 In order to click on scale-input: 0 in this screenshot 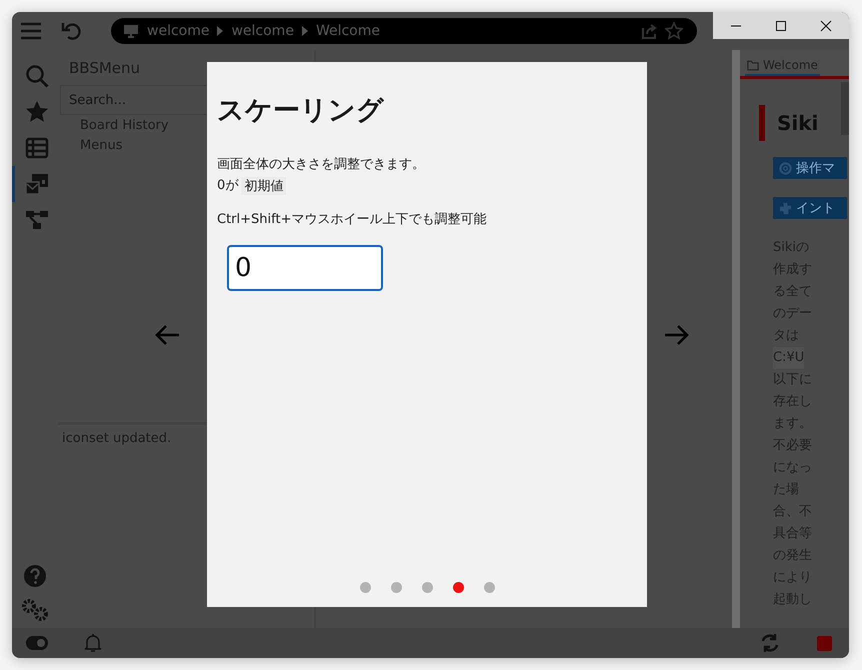, I will do `click(305, 268)`.